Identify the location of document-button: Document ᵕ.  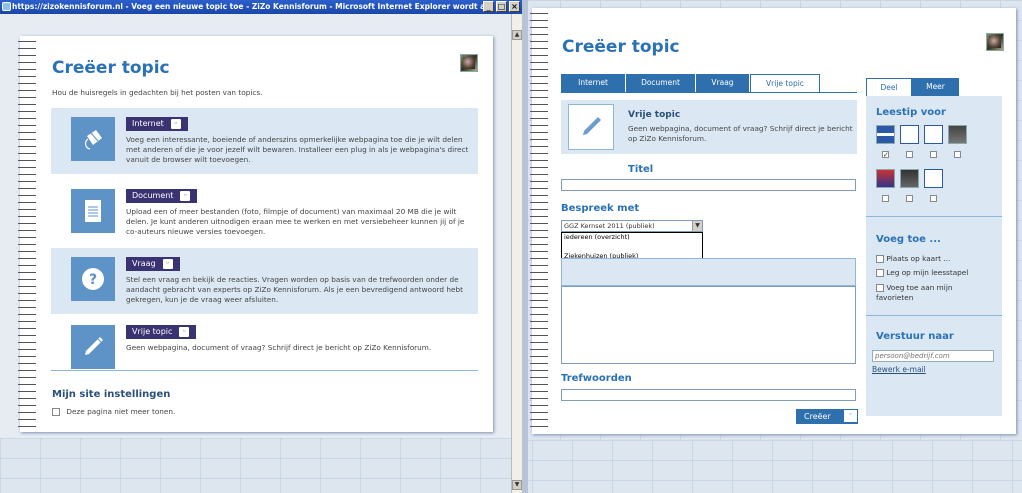
(162, 196).